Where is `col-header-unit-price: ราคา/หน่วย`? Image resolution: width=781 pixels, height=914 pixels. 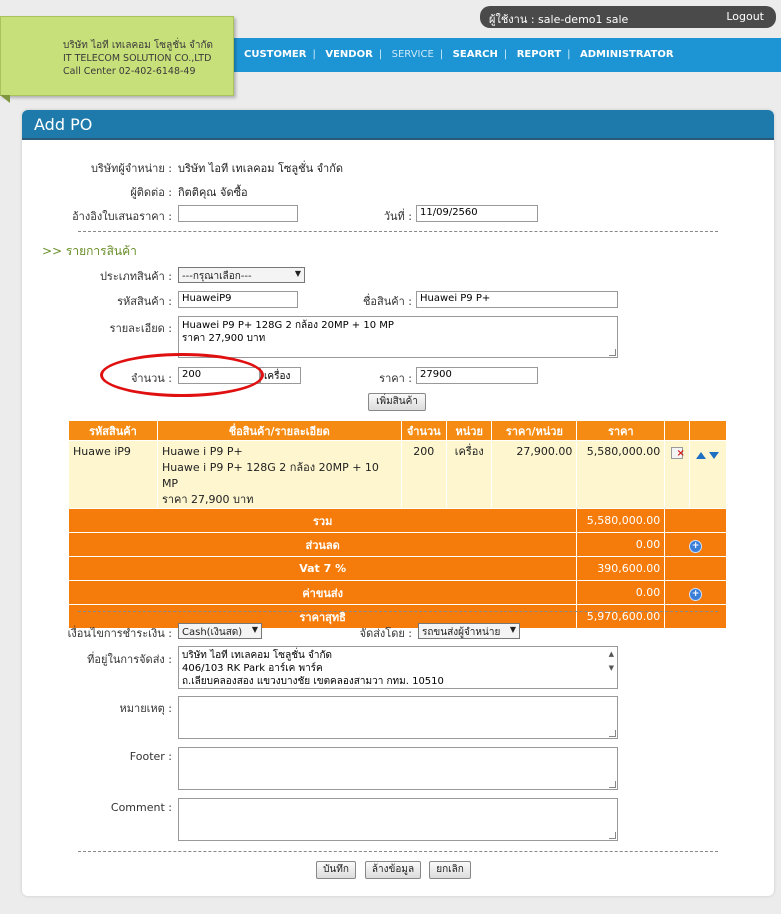
col-header-unit-price: ราคา/หน่วย is located at coordinates (534, 430).